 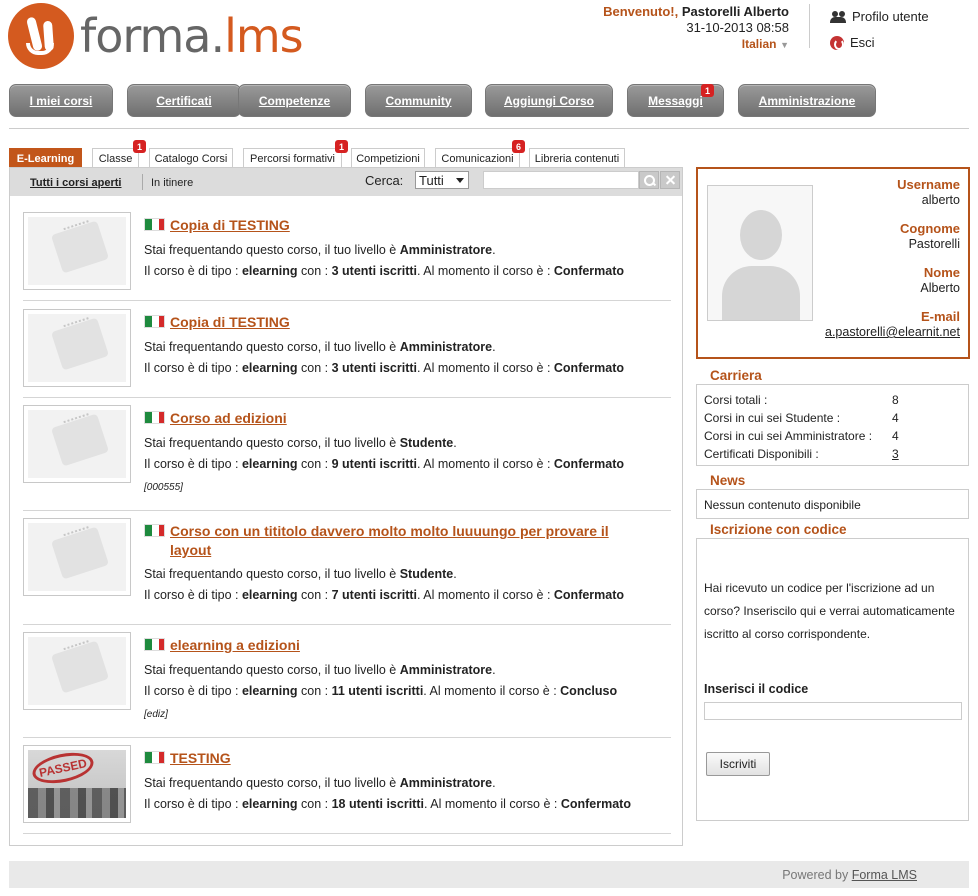 I want to click on course-title: Corso ad edizioni, so click(x=228, y=418).